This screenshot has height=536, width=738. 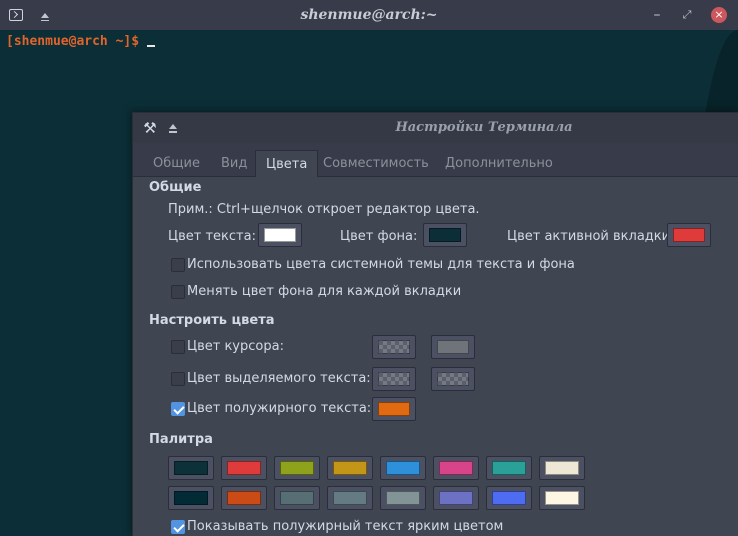 What do you see at coordinates (345, 526) in the screenshot?
I see `bold-bright-label: Показывать полужирный текст ярким цветом` at bounding box center [345, 526].